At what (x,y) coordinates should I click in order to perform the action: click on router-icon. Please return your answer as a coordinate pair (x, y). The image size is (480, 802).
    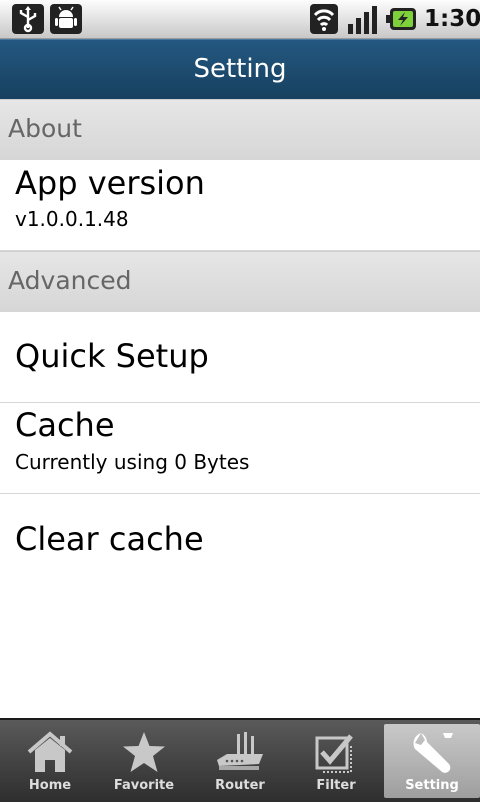
    Looking at the image, I should click on (240, 751).